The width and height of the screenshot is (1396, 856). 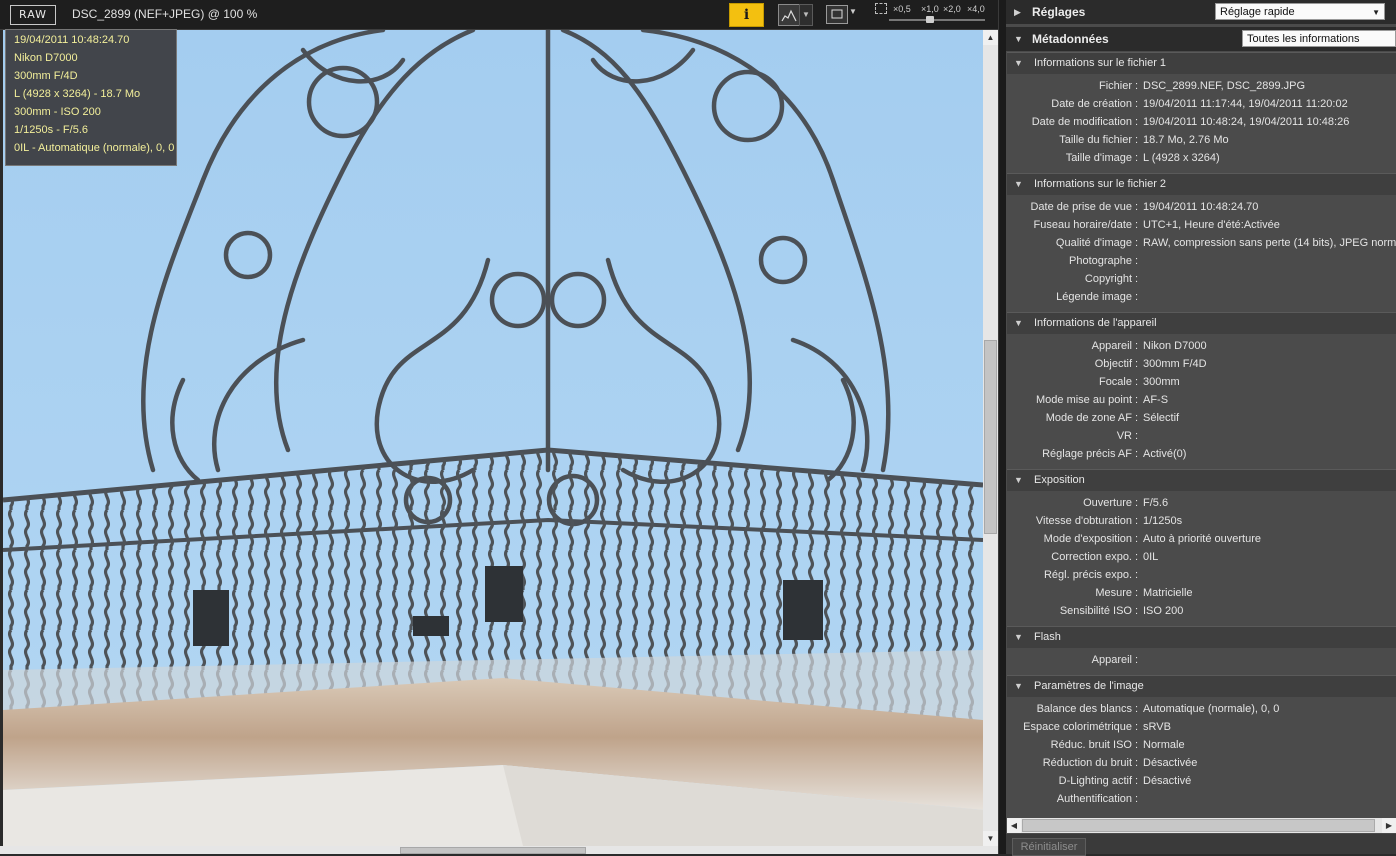 What do you see at coordinates (1201, 63) in the screenshot?
I see `section-header: ▼ Informations sur le fichier 1` at bounding box center [1201, 63].